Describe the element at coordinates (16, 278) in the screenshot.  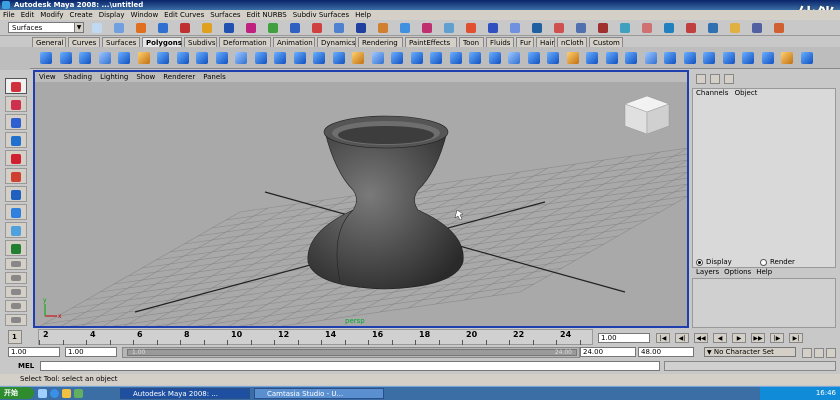
I see `four-pane-layout-icon` at that location.